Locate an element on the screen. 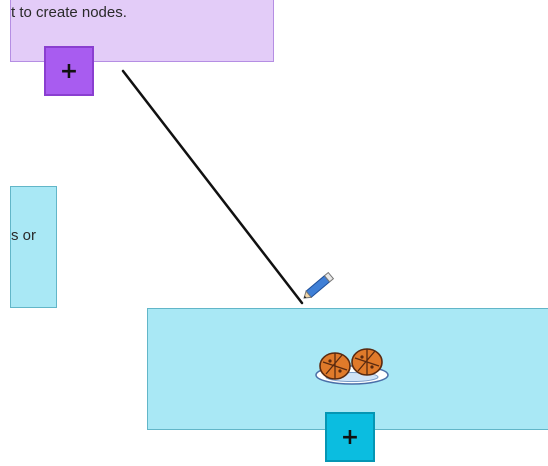 This screenshot has height=466, width=548. node-left: s or is located at coordinates (33, 247).